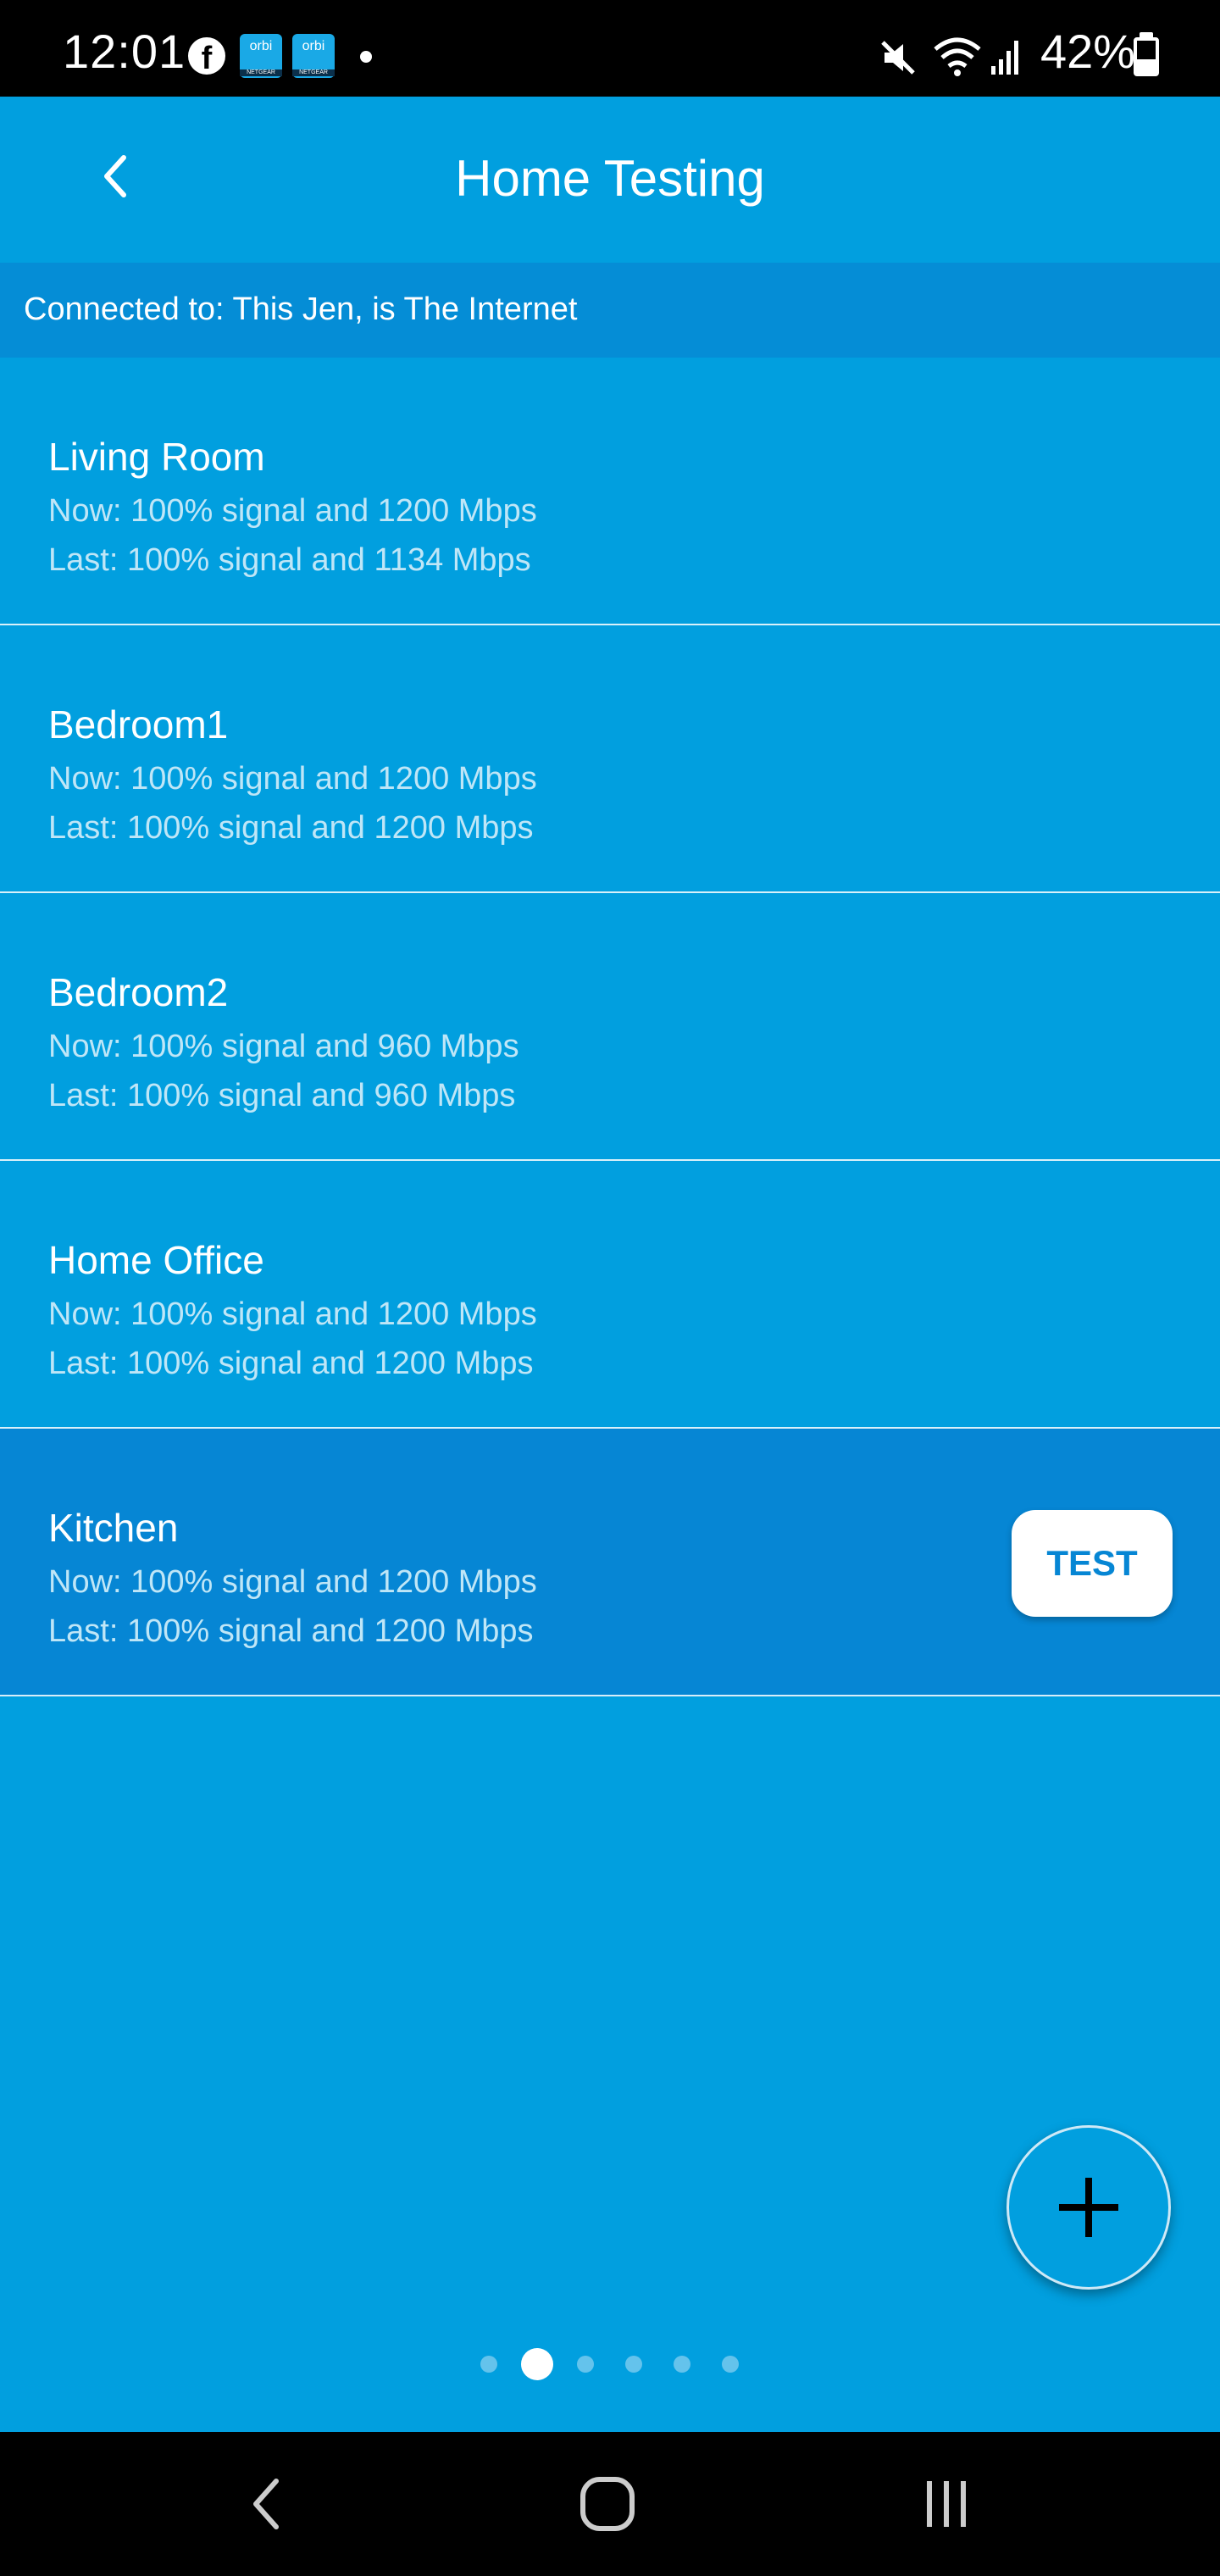 The image size is (1220, 2576). Describe the element at coordinates (1004, 58) in the screenshot. I see `cellular-signal-icon` at that location.